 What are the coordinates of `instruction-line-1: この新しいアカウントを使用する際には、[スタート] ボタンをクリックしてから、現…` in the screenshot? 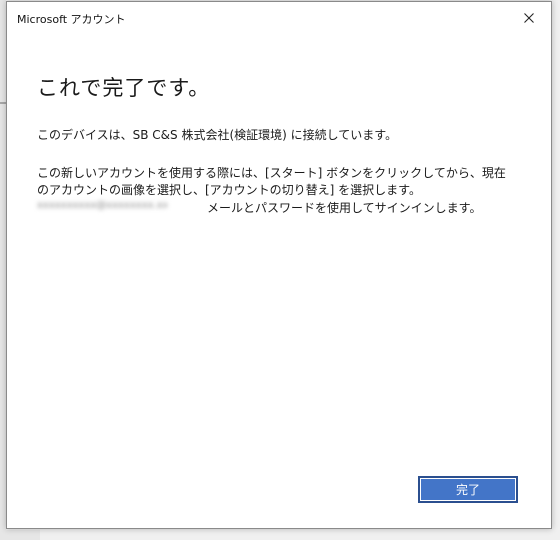 It's located at (271, 173).